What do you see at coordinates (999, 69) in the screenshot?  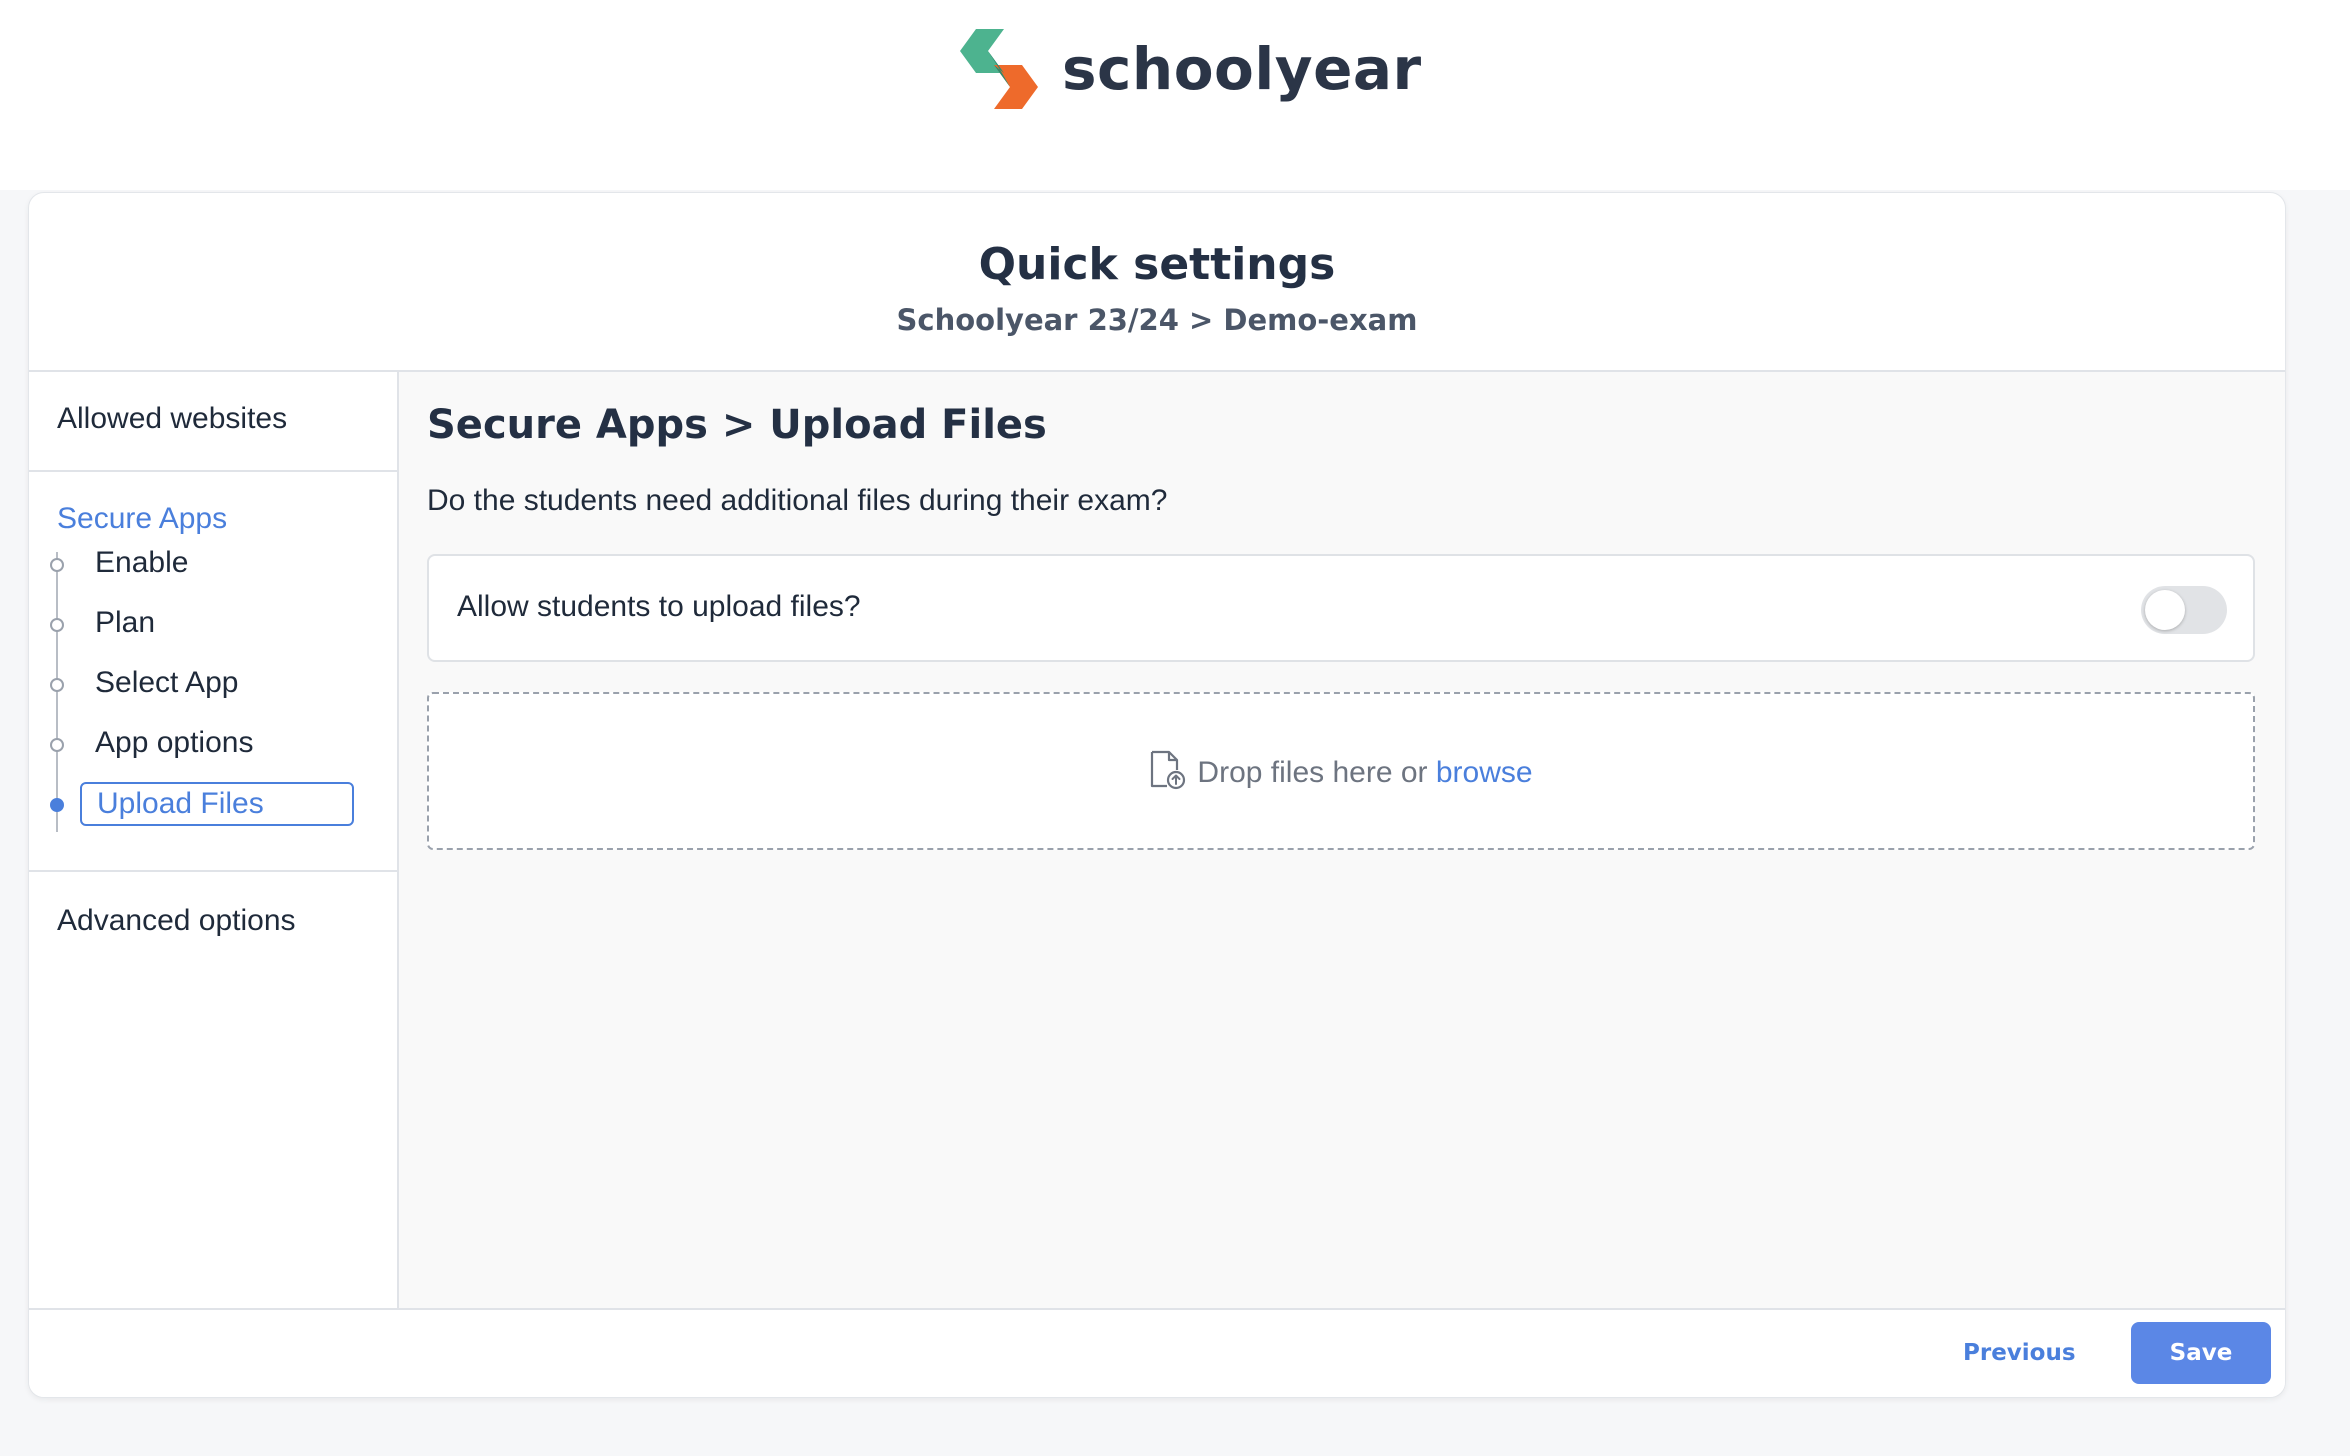 I see `schoolyear-logo-icon` at bounding box center [999, 69].